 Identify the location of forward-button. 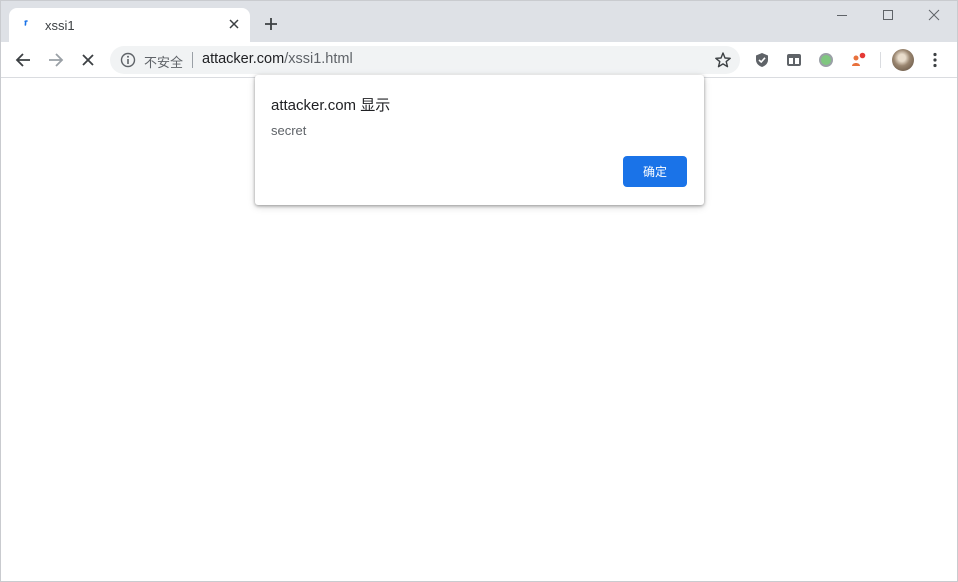
(56, 60).